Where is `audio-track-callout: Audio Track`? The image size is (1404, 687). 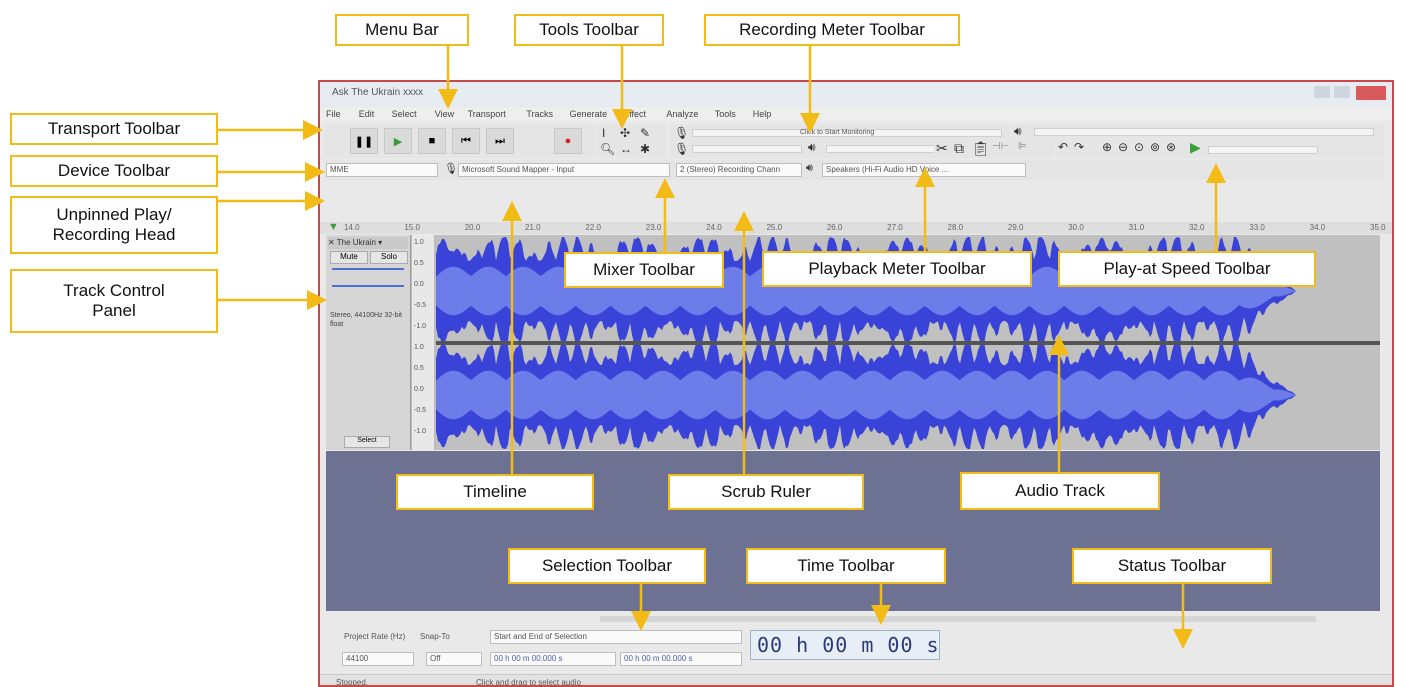 audio-track-callout: Audio Track is located at coordinates (1060, 491).